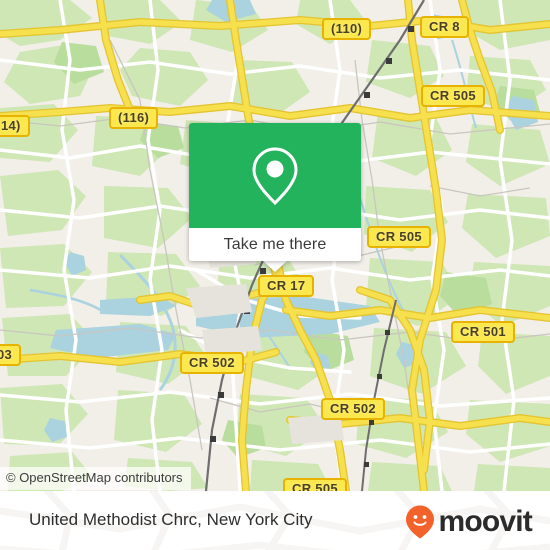 Image resolution: width=550 pixels, height=550 pixels. What do you see at coordinates (171, 519) in the screenshot?
I see `location-title: United Methodist Chrc, New York City` at bounding box center [171, 519].